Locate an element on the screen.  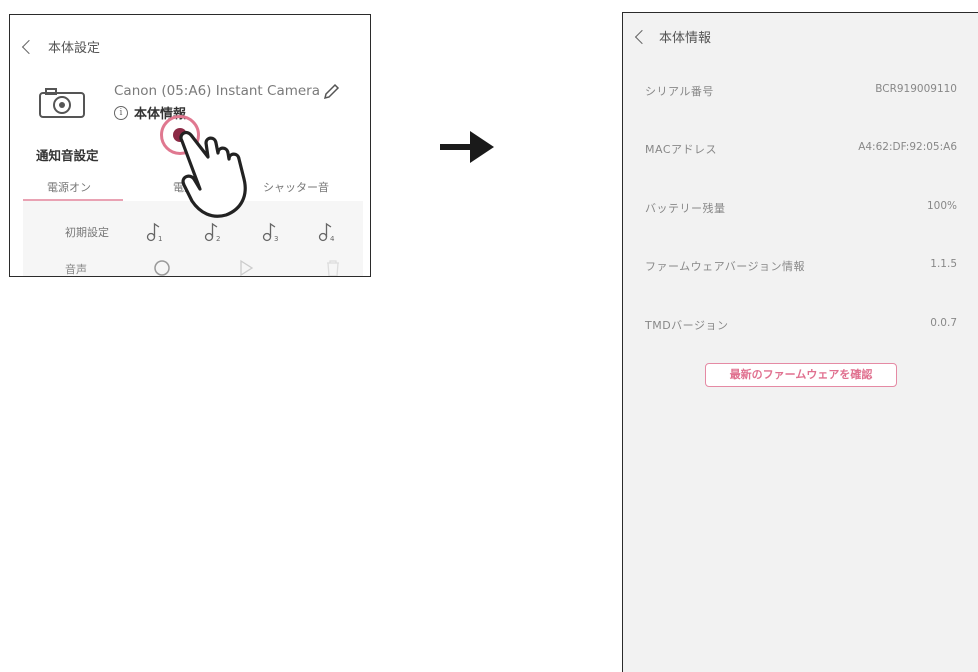
tab-power-on: 電源オン is located at coordinates (69, 187).